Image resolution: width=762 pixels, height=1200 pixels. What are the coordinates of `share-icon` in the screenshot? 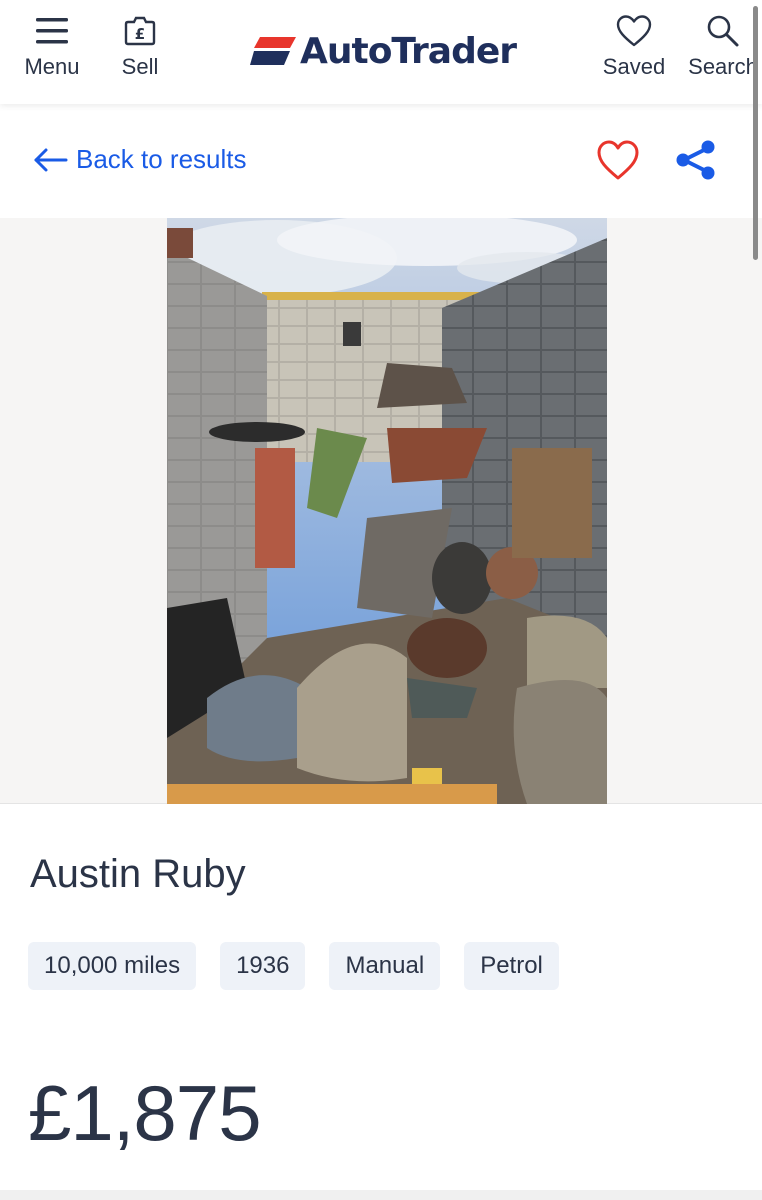 It's located at (695, 160).